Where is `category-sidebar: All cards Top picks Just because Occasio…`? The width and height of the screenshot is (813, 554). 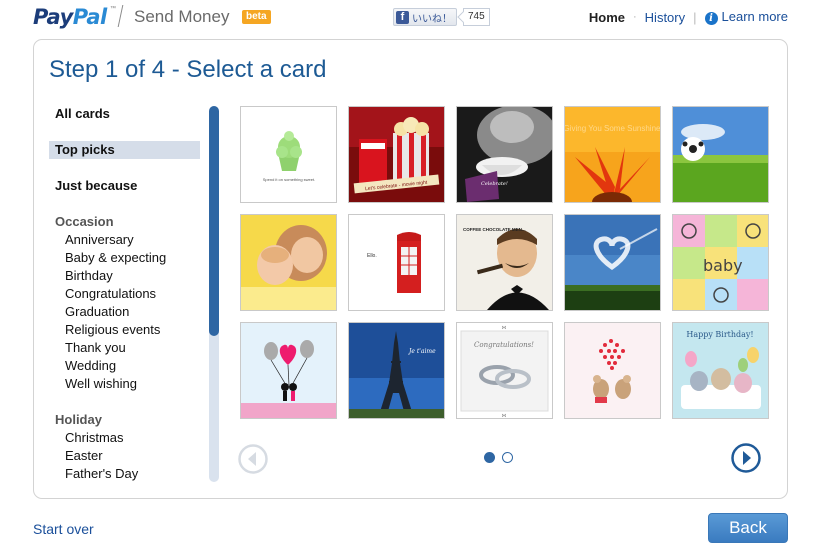 category-sidebar: All cards Top picks Just because Occasio… is located at coordinates (125, 293).